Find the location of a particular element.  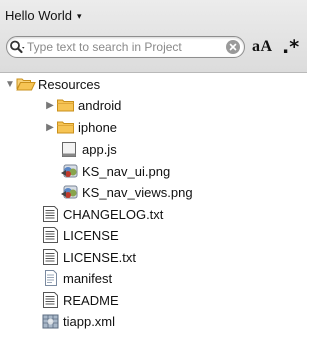

tree-item-license-txt: LICENSE.txt is located at coordinates (88, 257).